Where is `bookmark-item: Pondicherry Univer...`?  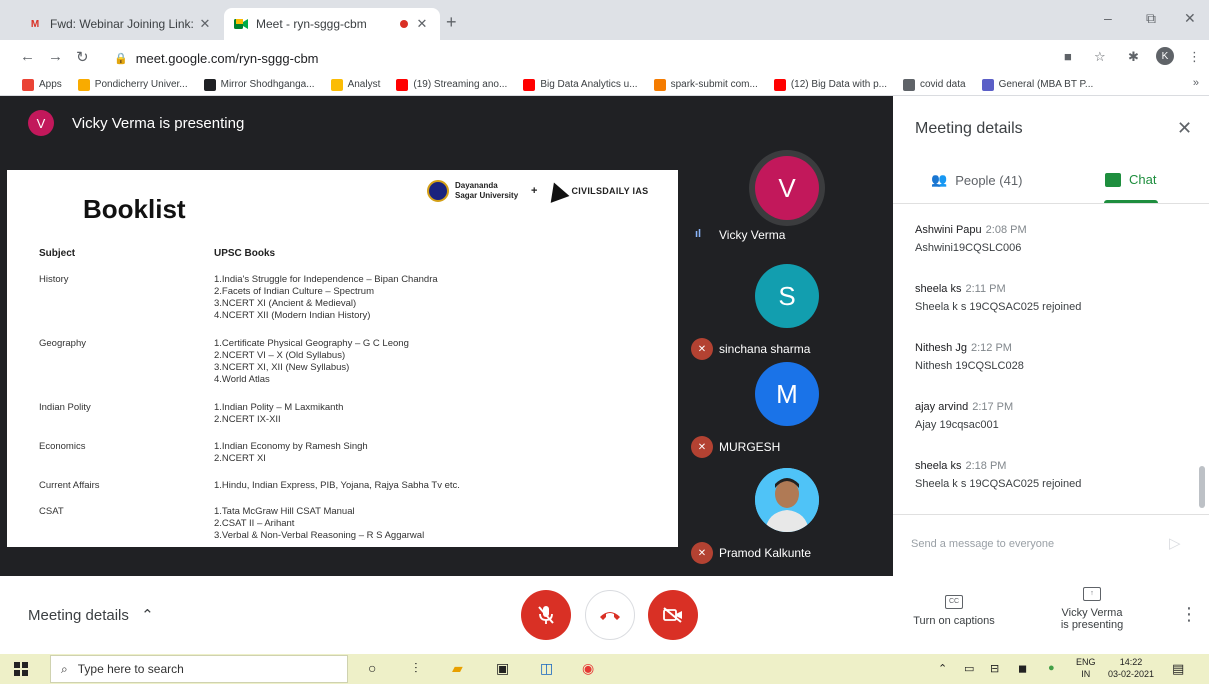 bookmark-item: Pondicherry Univer... is located at coordinates (132, 84).